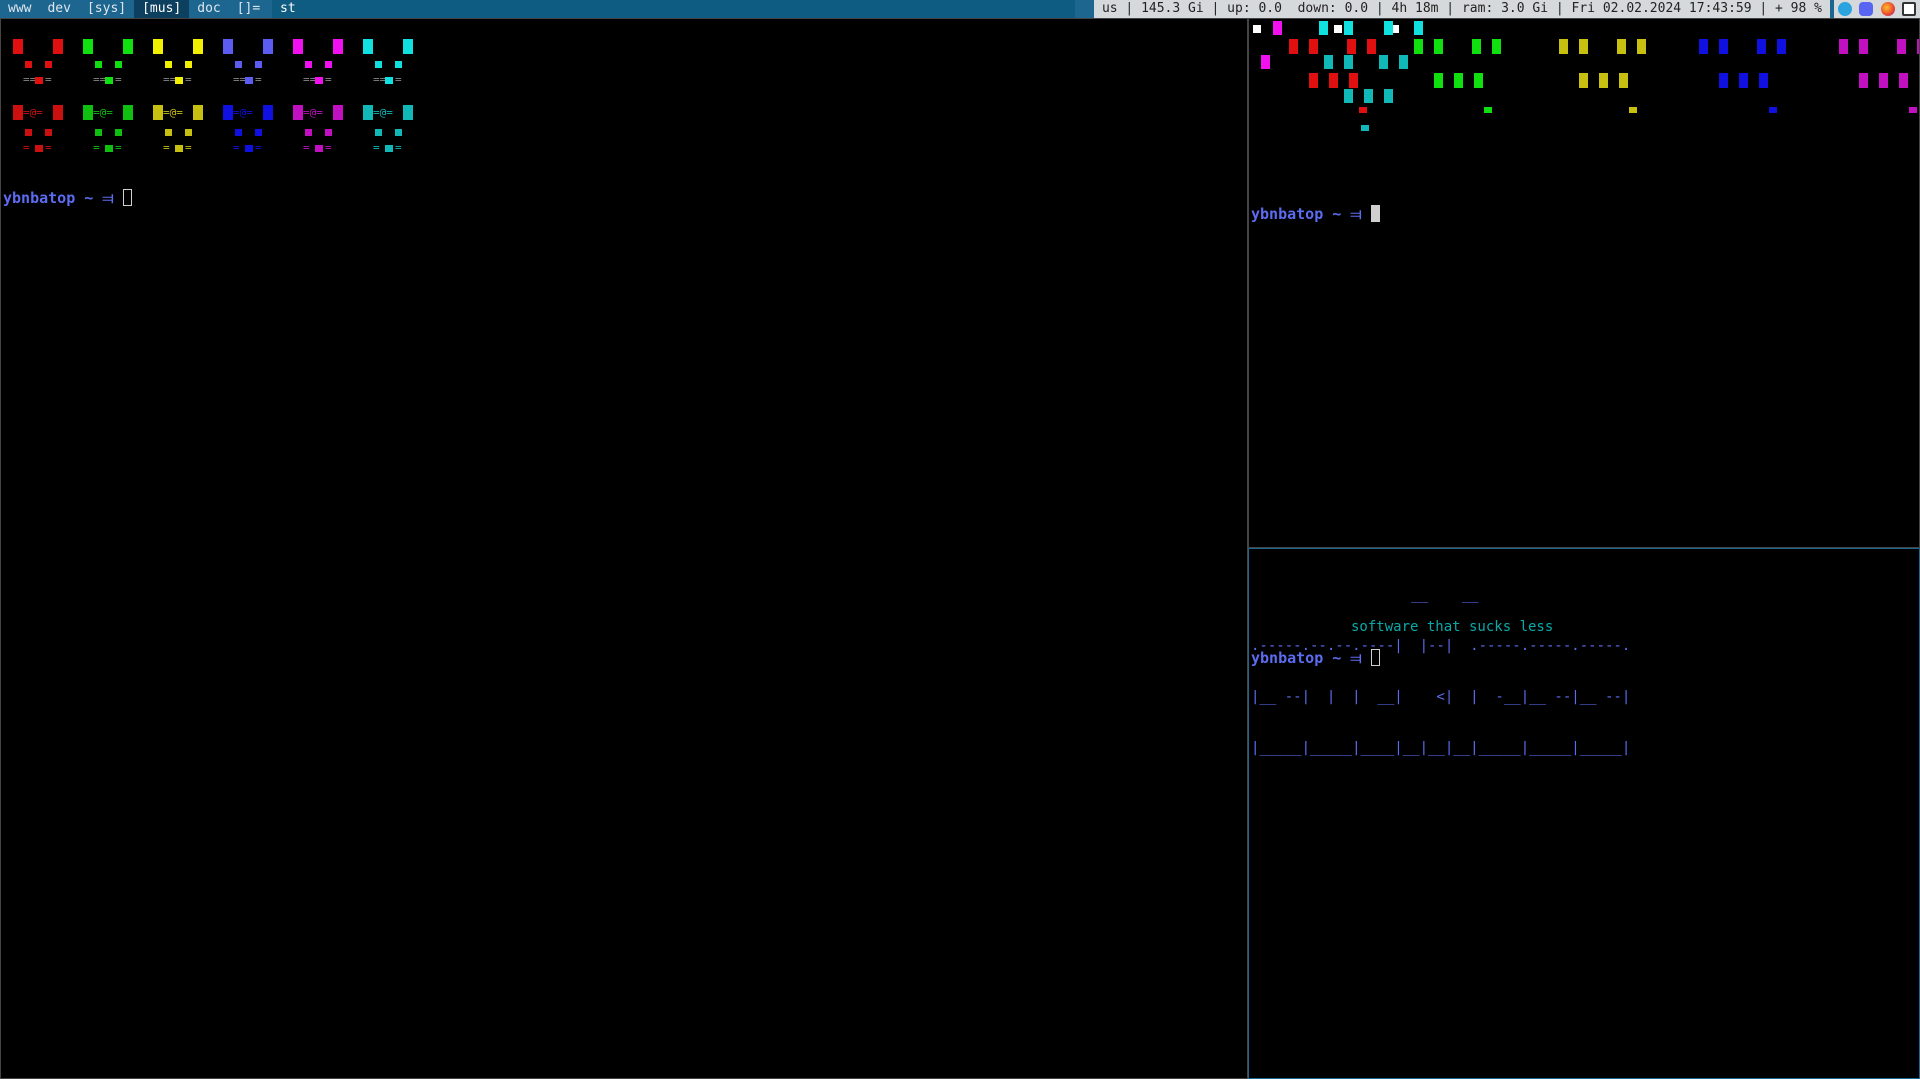 This screenshot has width=1920, height=1079. Describe the element at coordinates (106, 9) in the screenshot. I see `tag-sys: [sys]` at that location.